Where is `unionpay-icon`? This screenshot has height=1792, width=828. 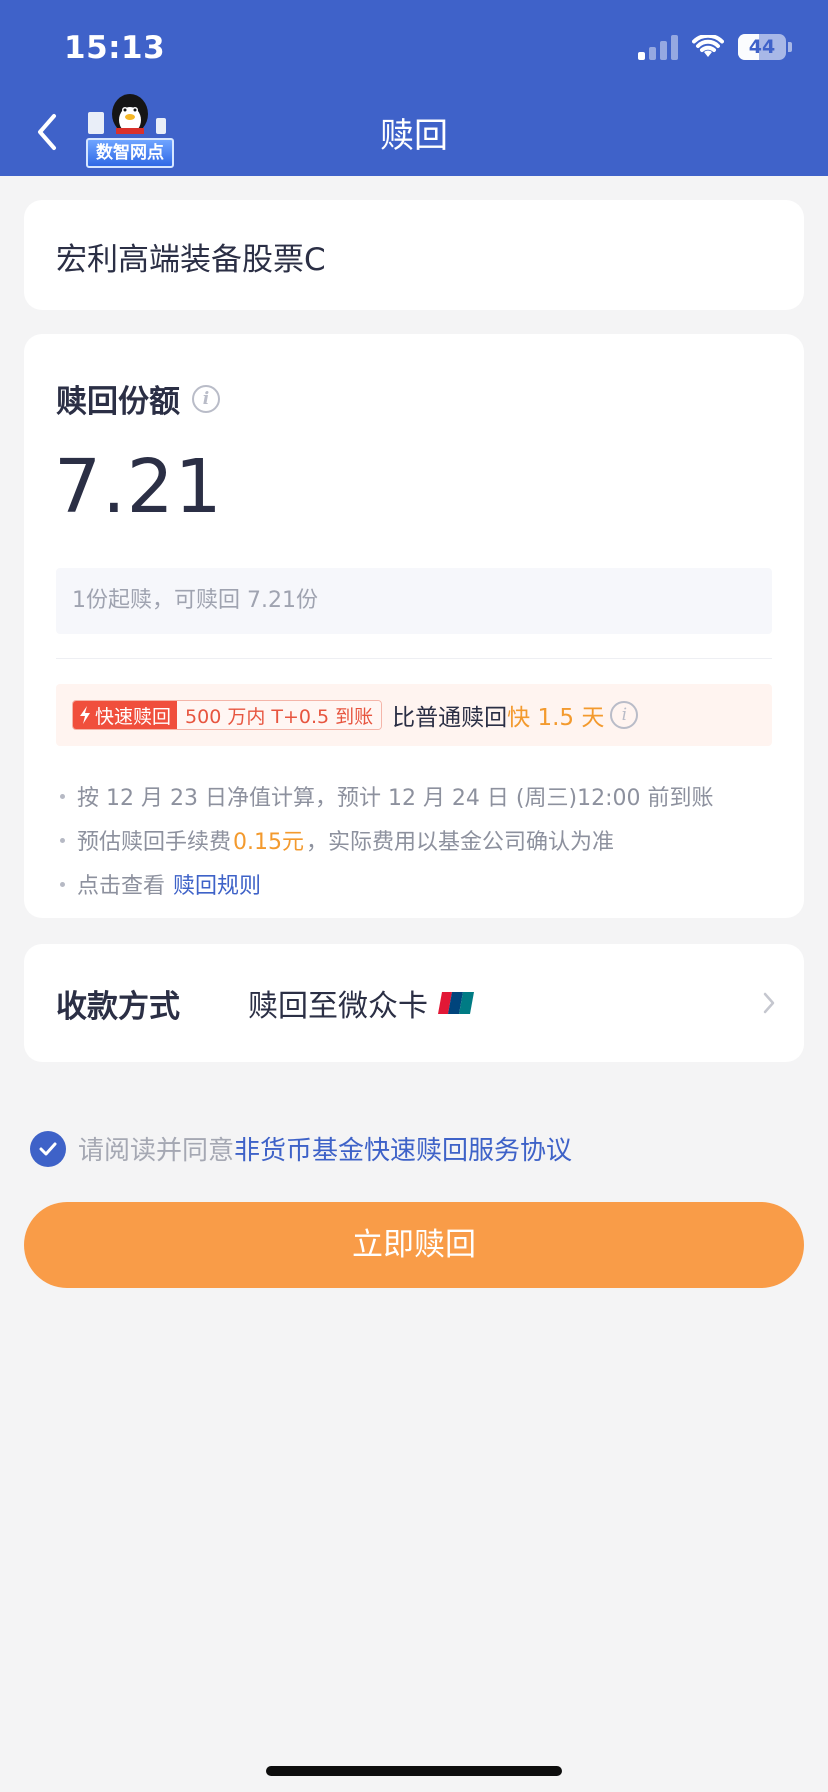 unionpay-icon is located at coordinates (456, 1003).